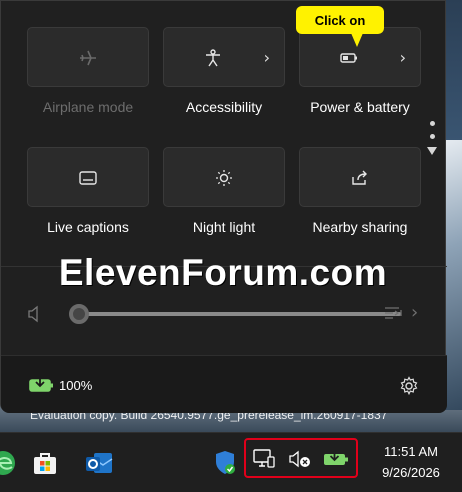  Describe the element at coordinates (225, 463) in the screenshot. I see `windows-security-icon` at that location.